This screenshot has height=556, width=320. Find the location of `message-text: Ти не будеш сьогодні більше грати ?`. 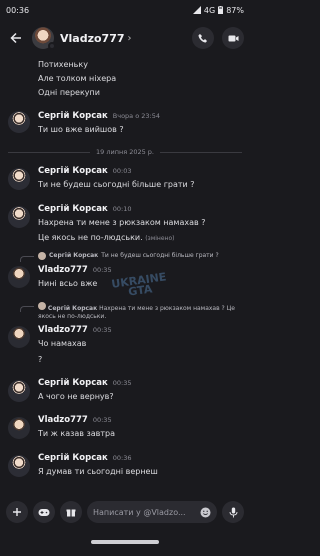

message-text: Ти не будеш сьогодні більше грати ? is located at coordinates (116, 184).